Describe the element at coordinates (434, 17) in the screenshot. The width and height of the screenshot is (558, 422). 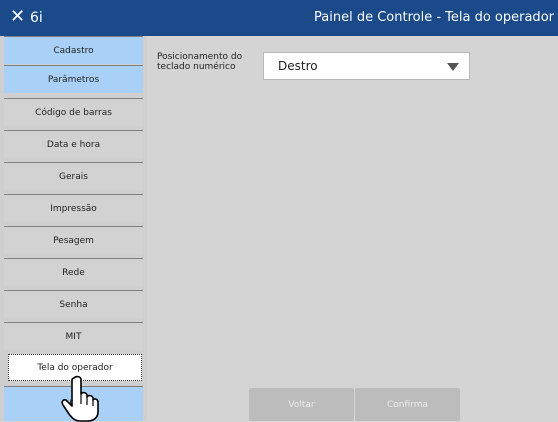
I see `window-title: Painel de Controle - Tela do operador` at that location.